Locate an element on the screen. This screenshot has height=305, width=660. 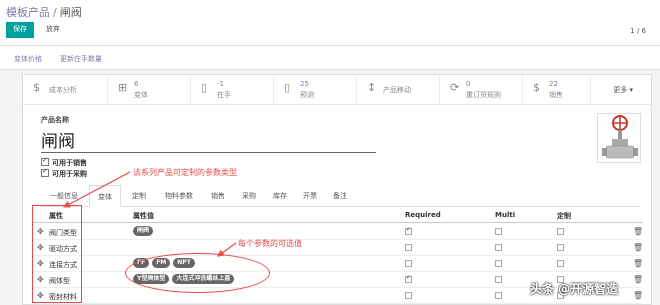
watermark: 头条 @开源智造 is located at coordinates (574, 289).